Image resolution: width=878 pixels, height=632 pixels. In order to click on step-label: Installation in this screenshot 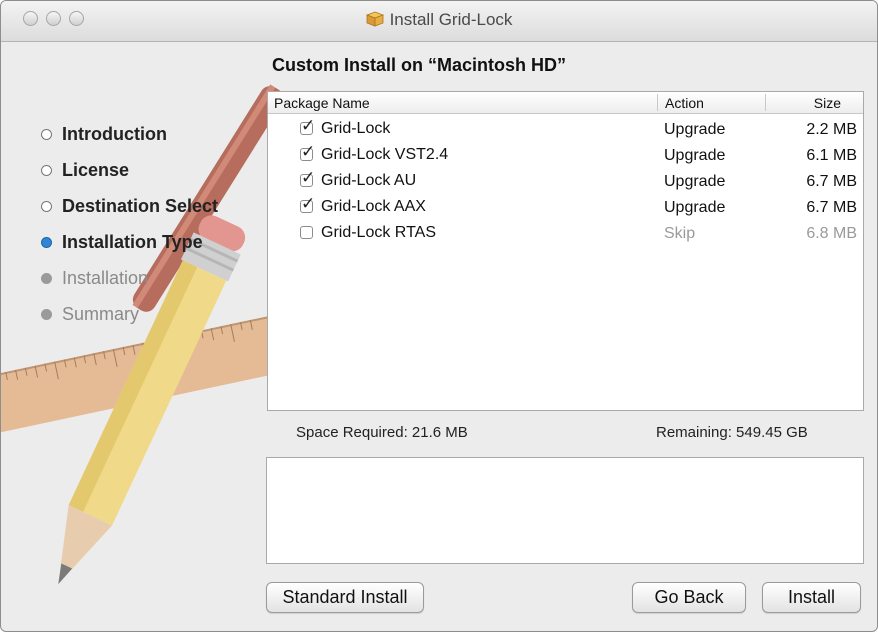, I will do `click(105, 278)`.